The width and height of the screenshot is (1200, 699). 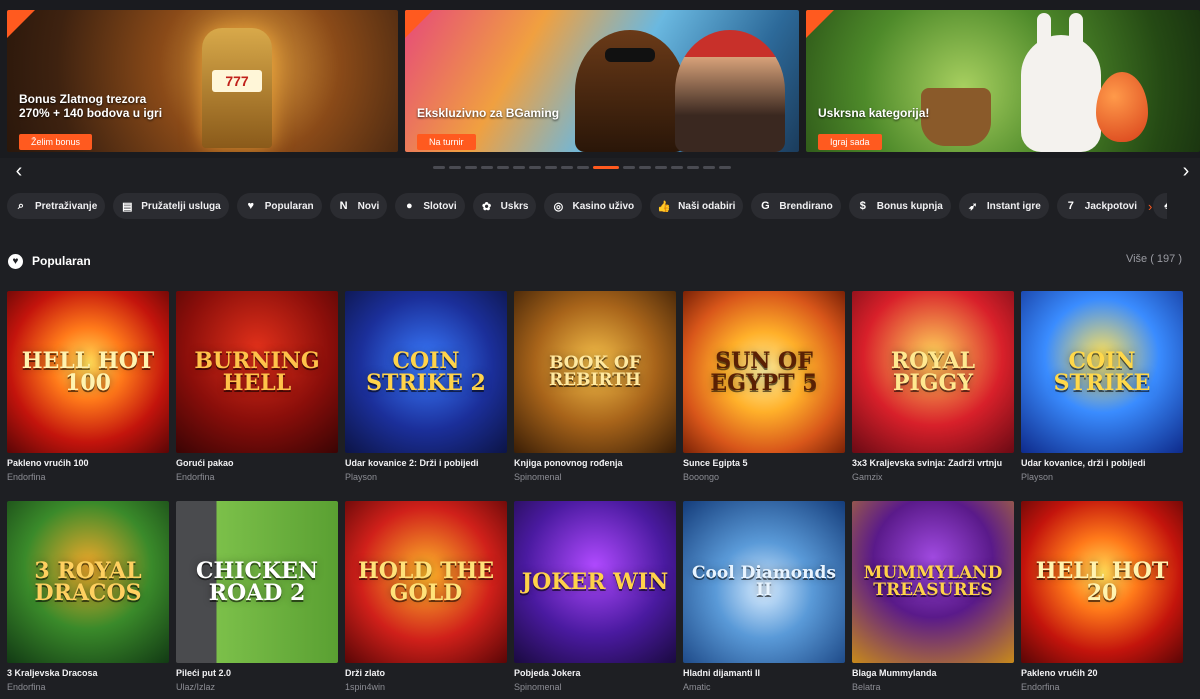 What do you see at coordinates (602, 81) in the screenshot?
I see `promo-banner-bgaming: Ekskluzivno za BGaming Na turnir` at bounding box center [602, 81].